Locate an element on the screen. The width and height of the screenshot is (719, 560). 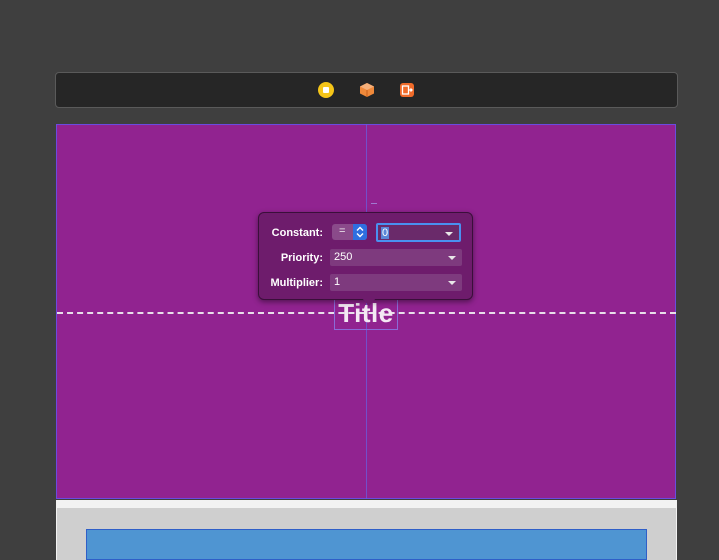
constant-value: 0 is located at coordinates (385, 233).